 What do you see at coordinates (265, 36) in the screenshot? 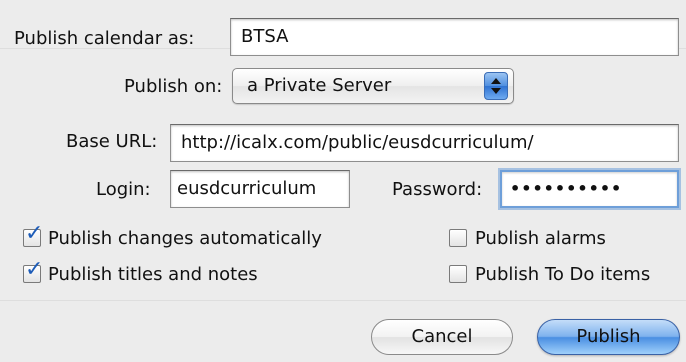
I see `publish-as-value: BTSA` at bounding box center [265, 36].